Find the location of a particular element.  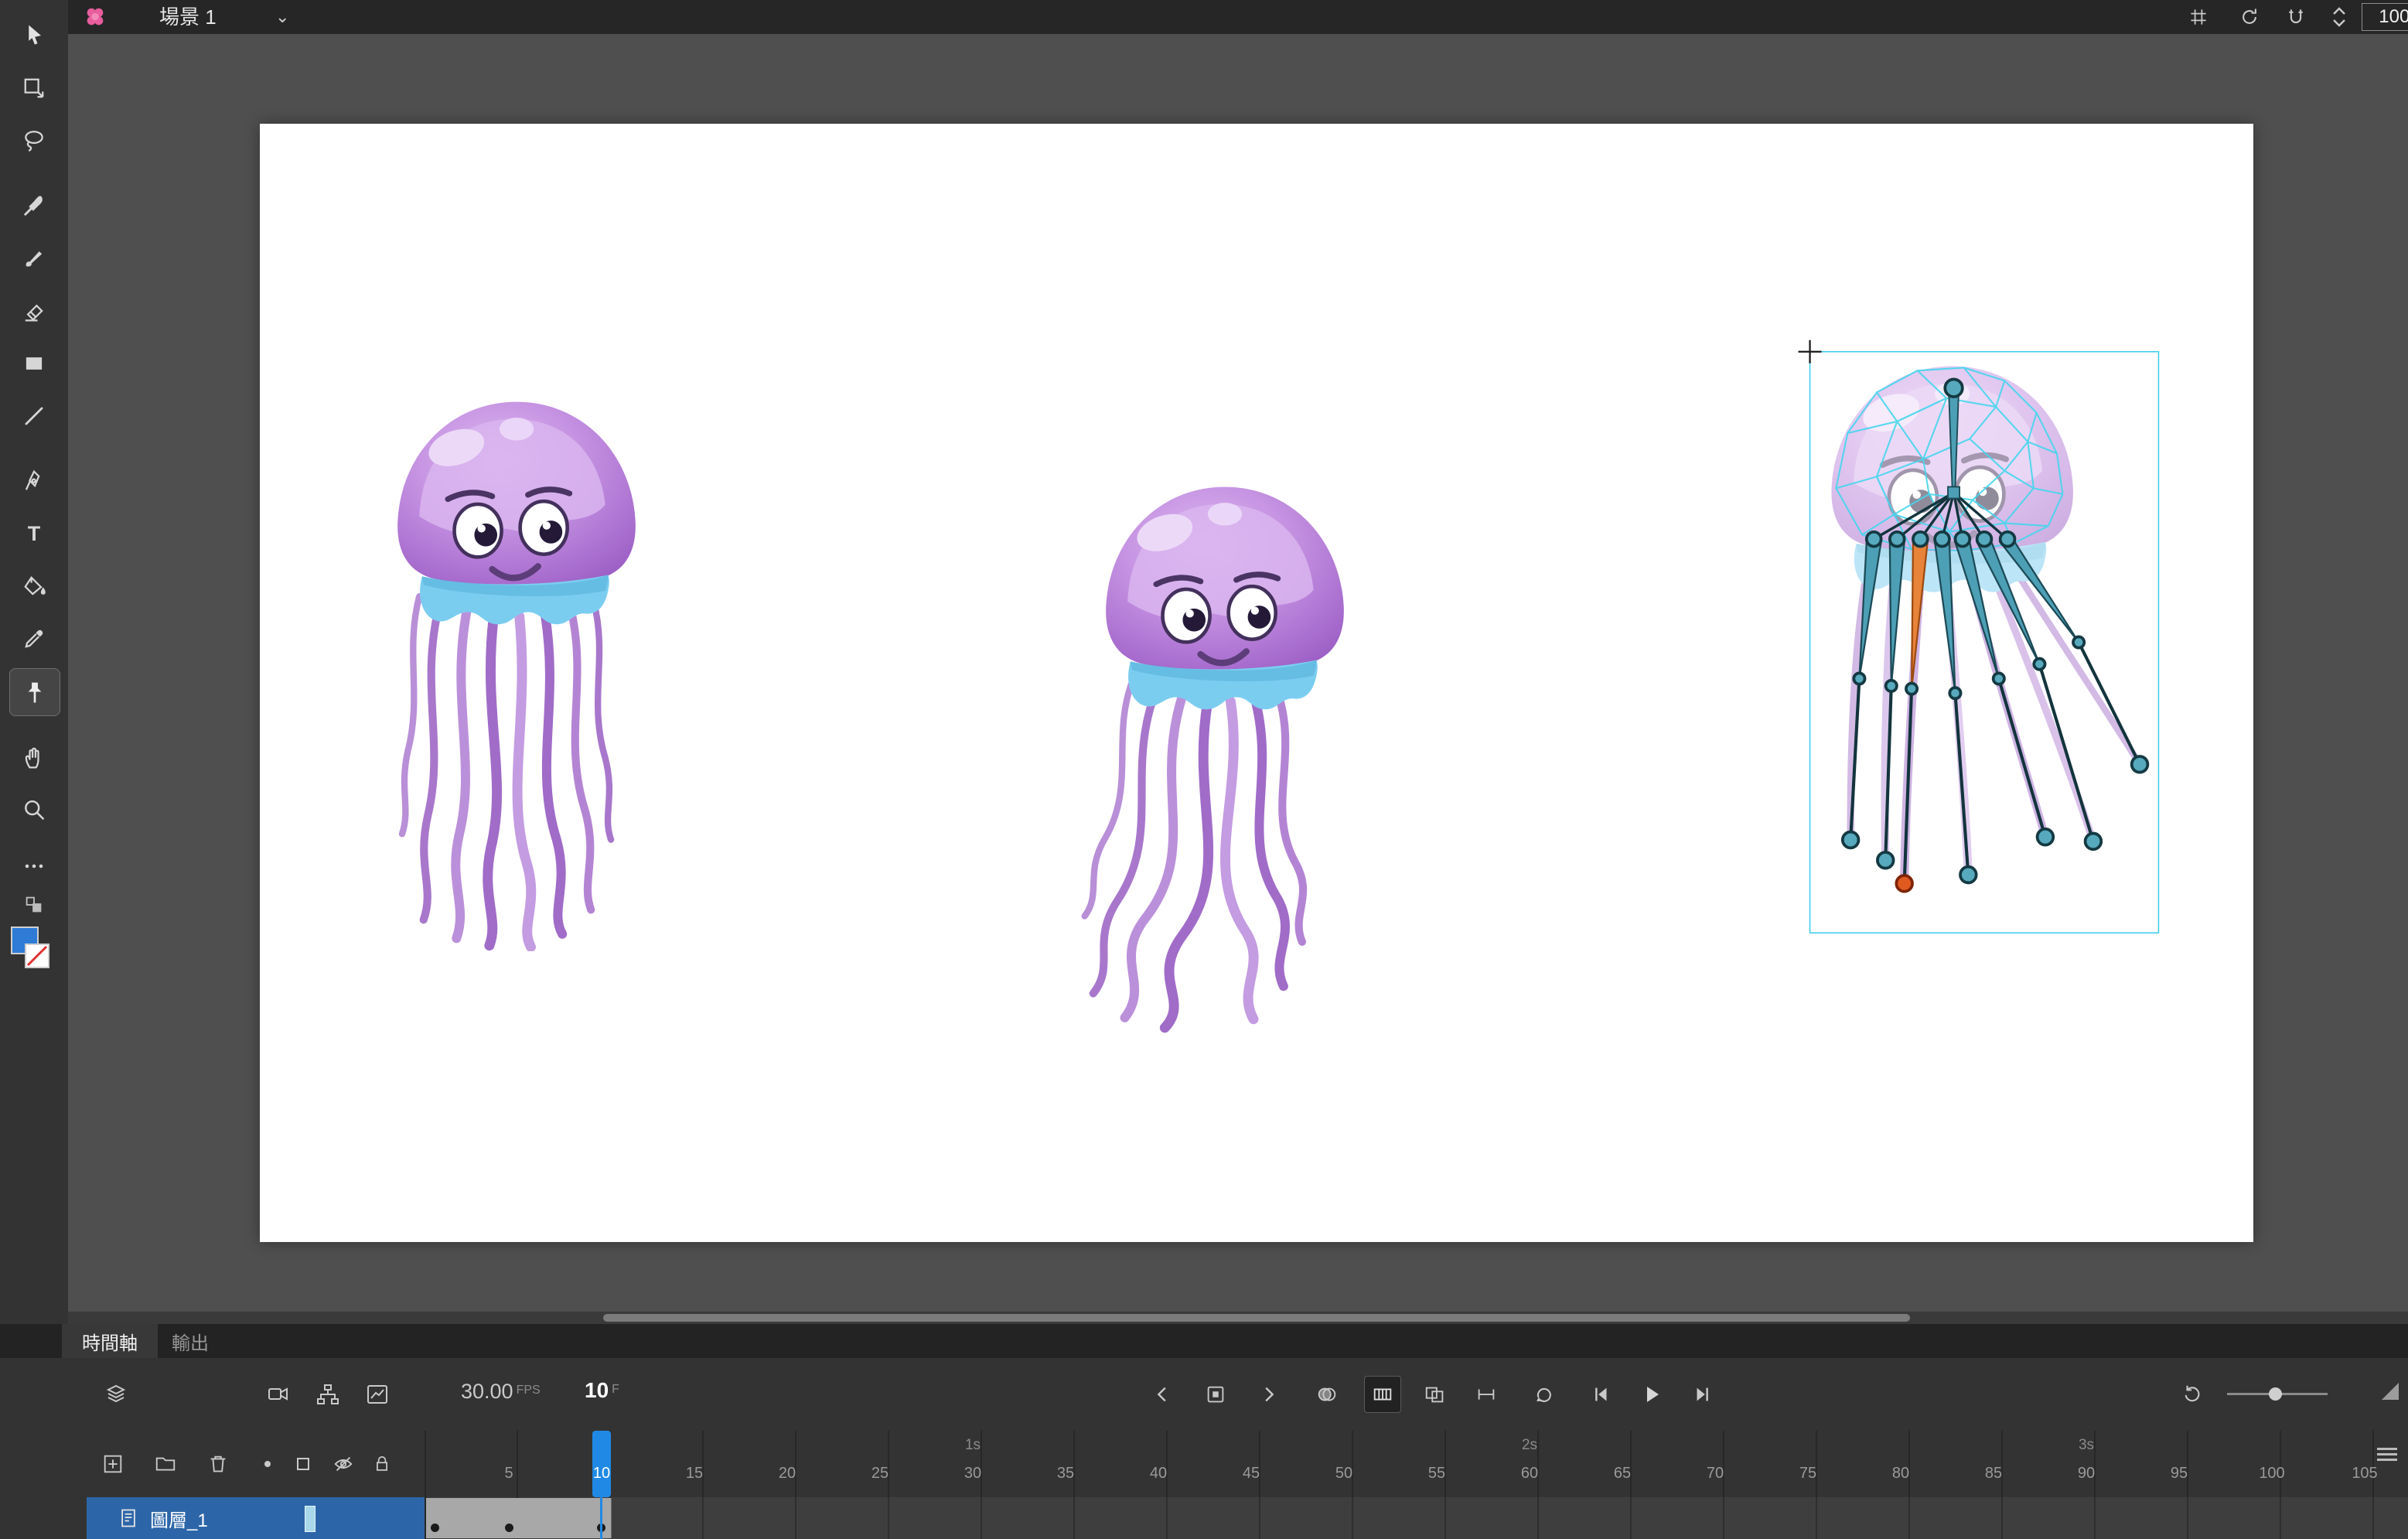

pen-tool is located at coordinates (34, 481).